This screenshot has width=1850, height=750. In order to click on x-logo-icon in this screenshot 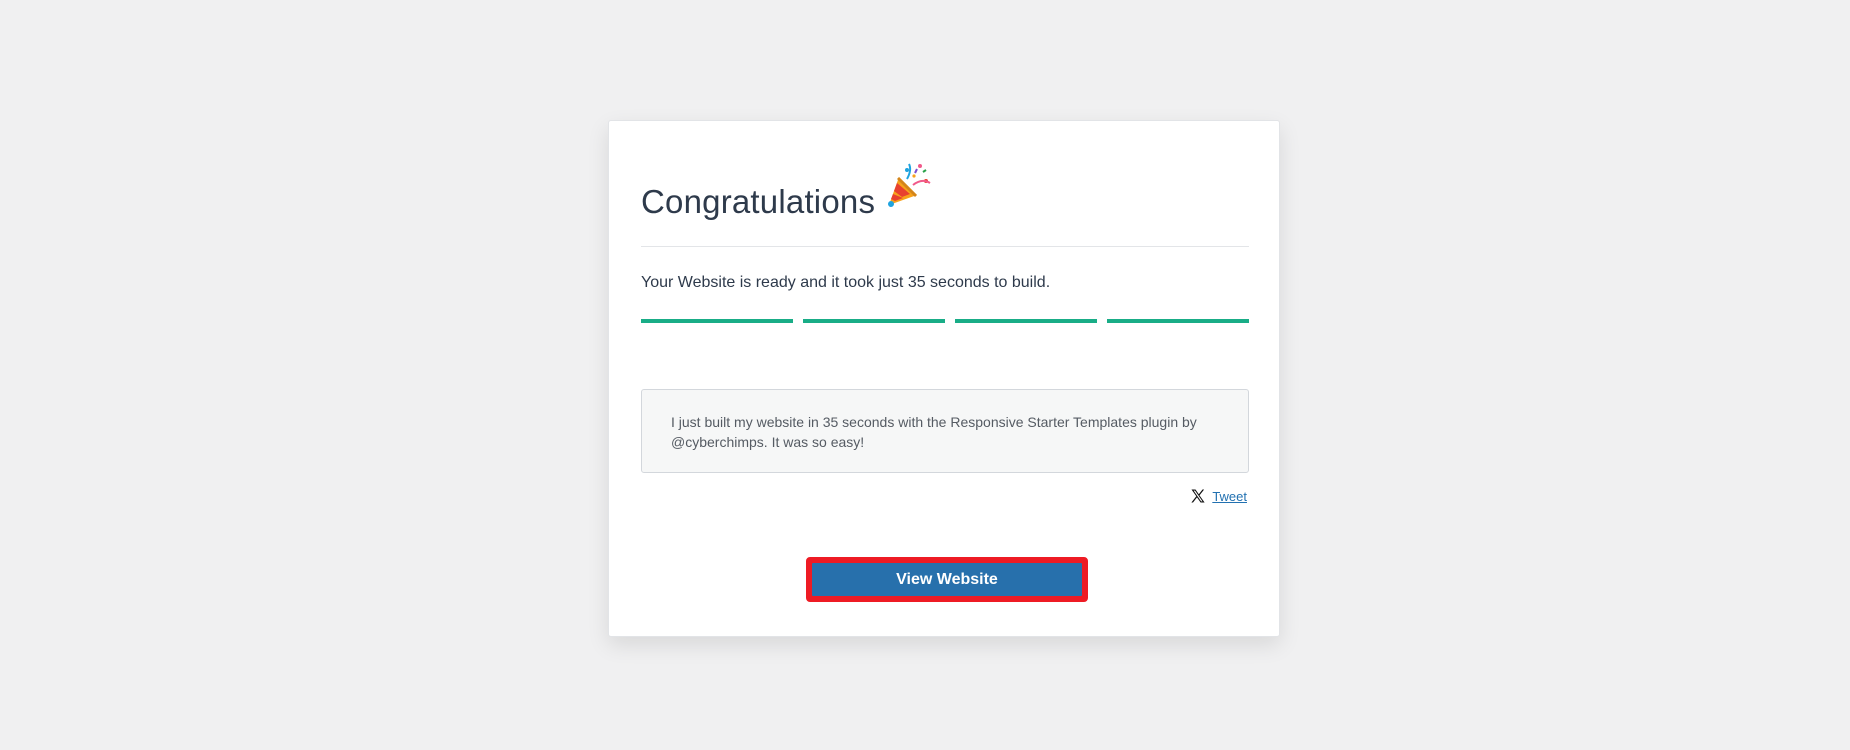, I will do `click(1198, 496)`.